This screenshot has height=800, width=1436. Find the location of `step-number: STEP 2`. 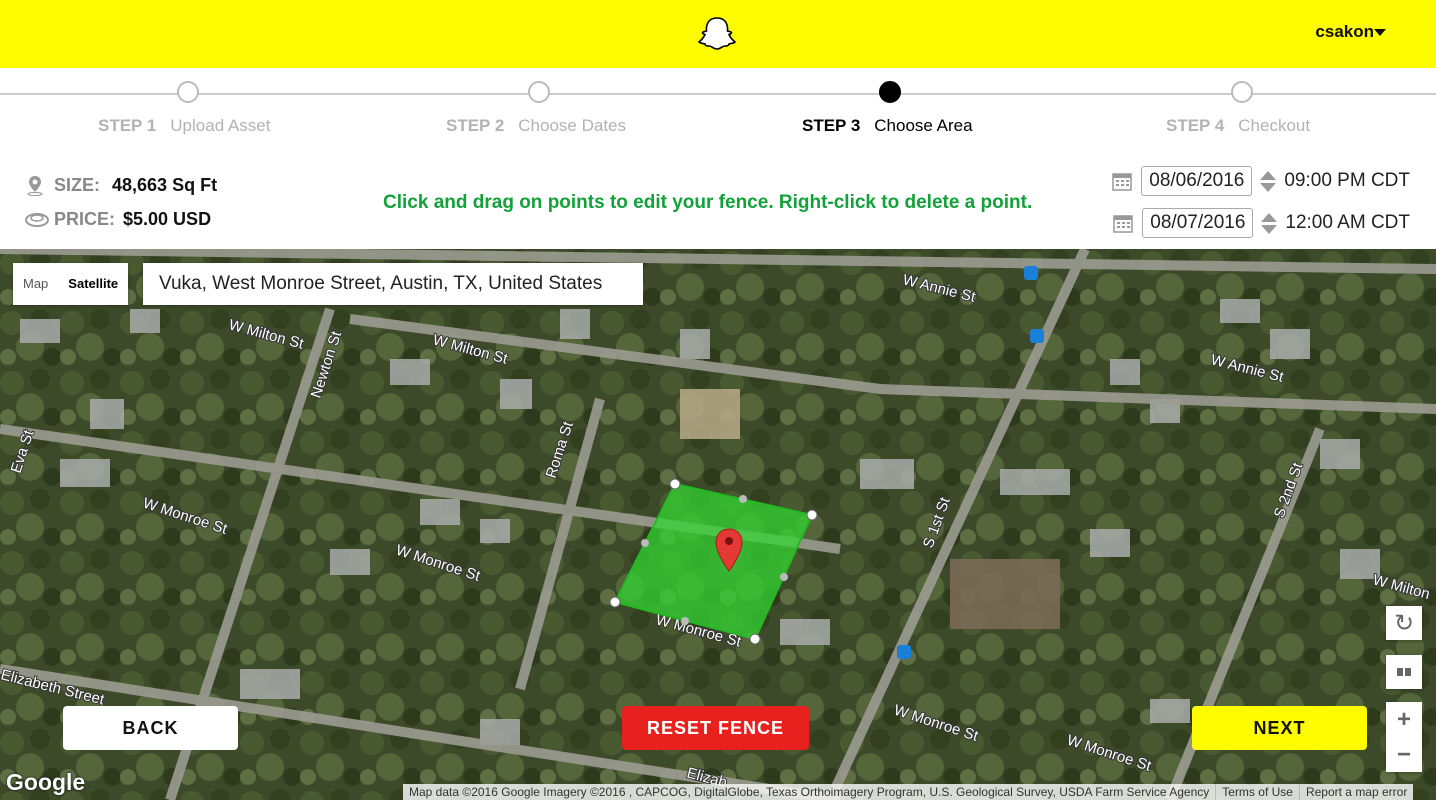

step-number: STEP 2 is located at coordinates (475, 125).